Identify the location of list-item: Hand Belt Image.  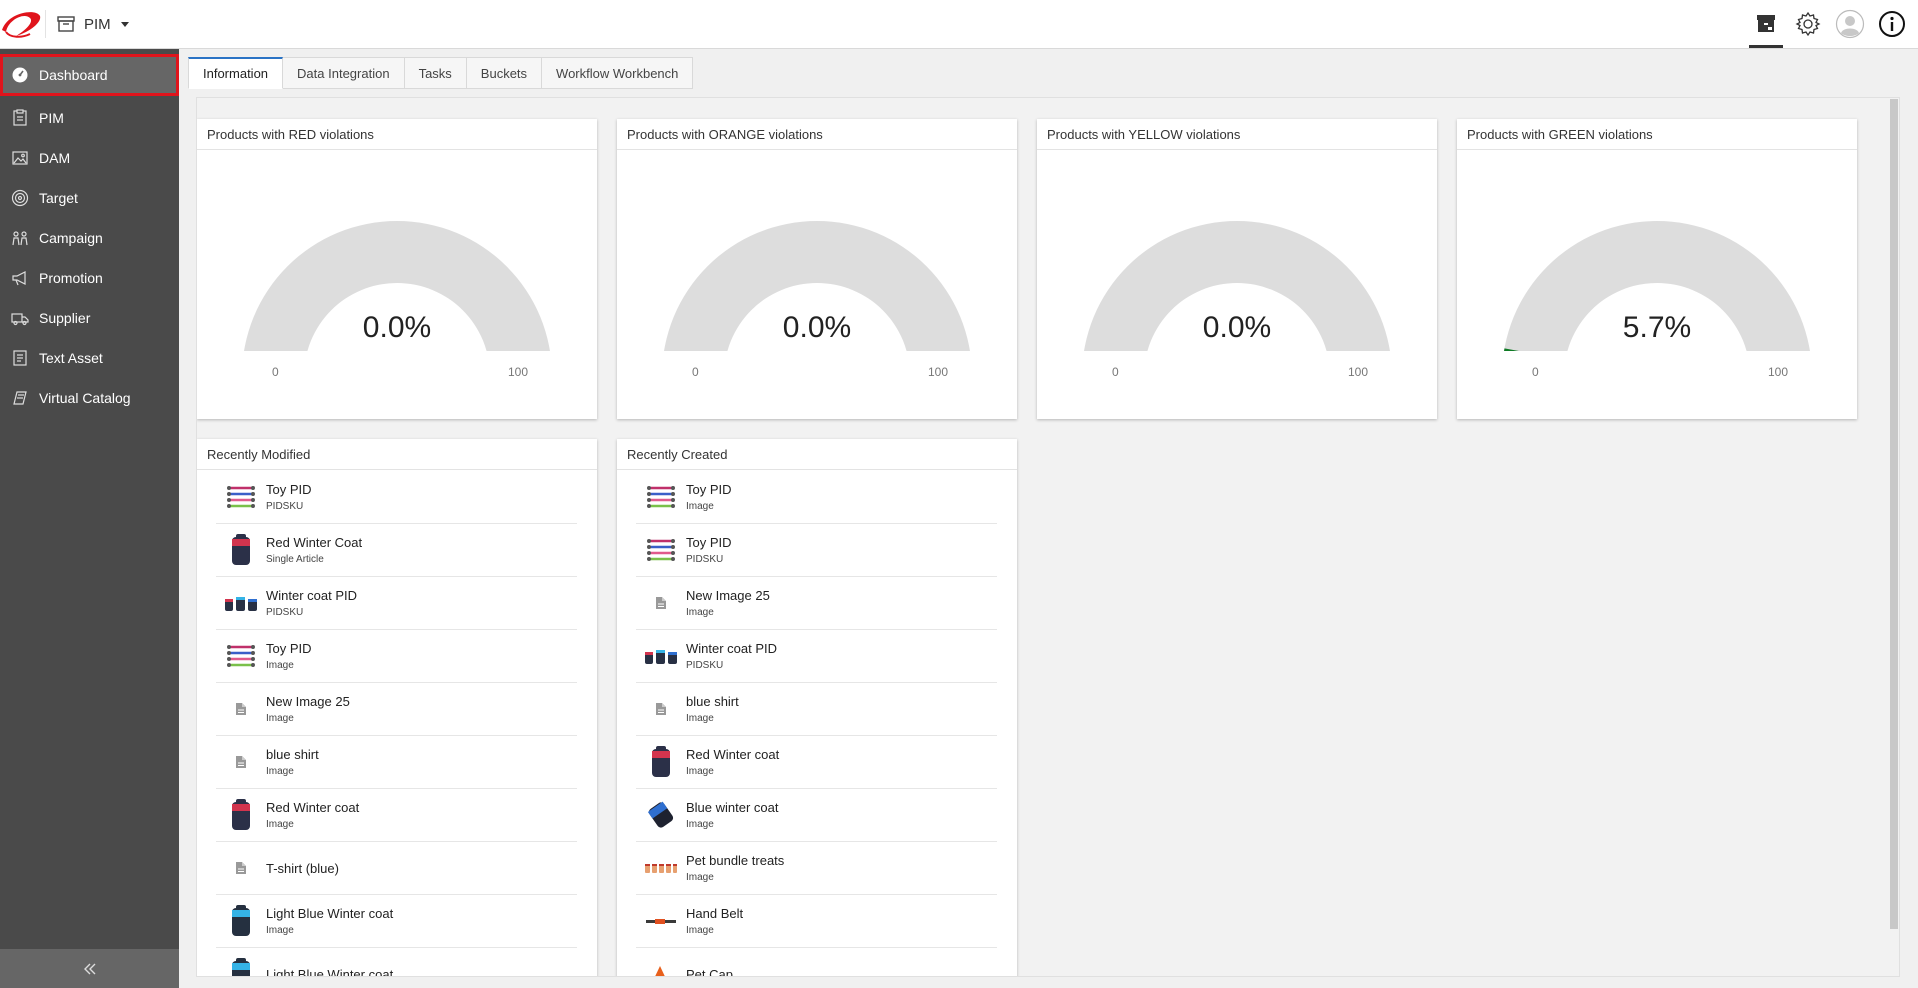
(816, 921).